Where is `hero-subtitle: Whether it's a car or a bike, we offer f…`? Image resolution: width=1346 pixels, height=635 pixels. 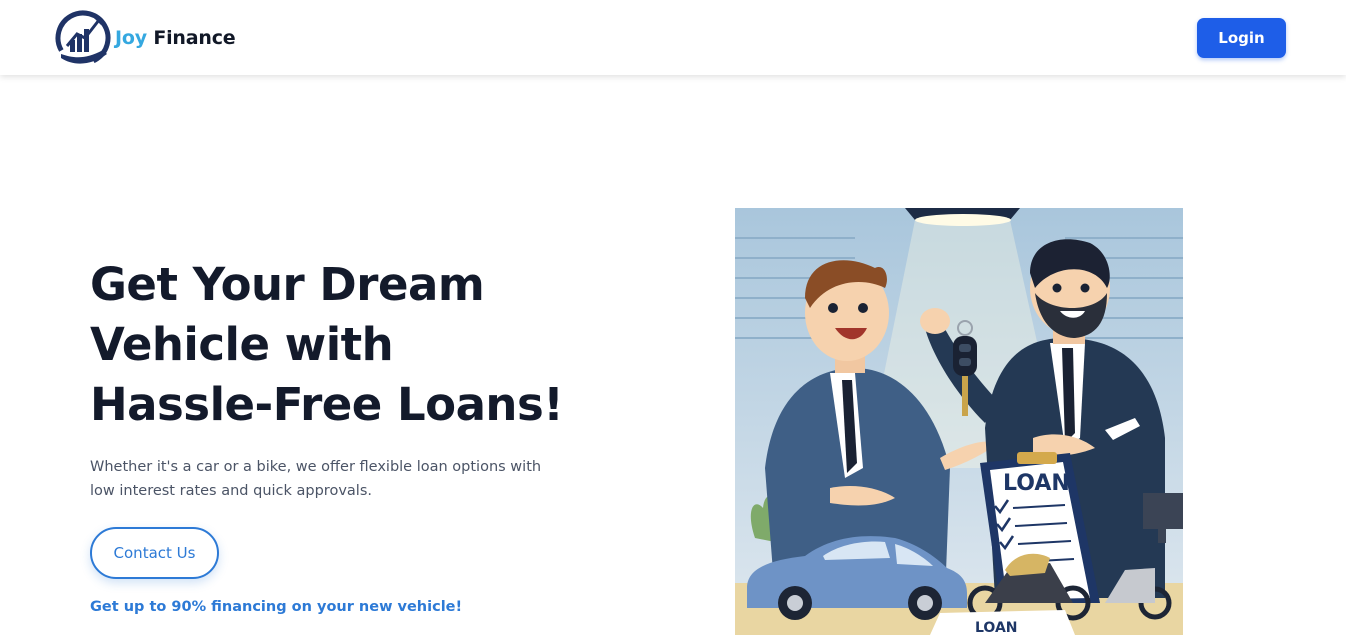 hero-subtitle: Whether it's a car or a bike, we offer f… is located at coordinates (316, 479).